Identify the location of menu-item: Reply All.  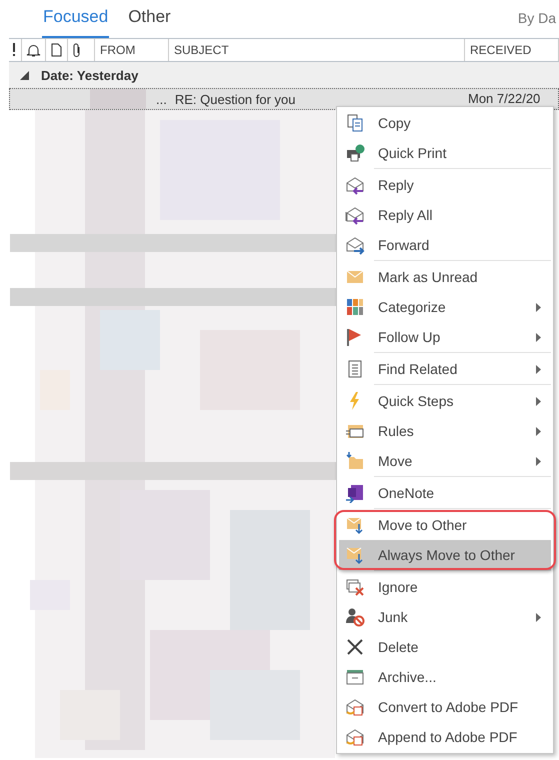
(445, 215).